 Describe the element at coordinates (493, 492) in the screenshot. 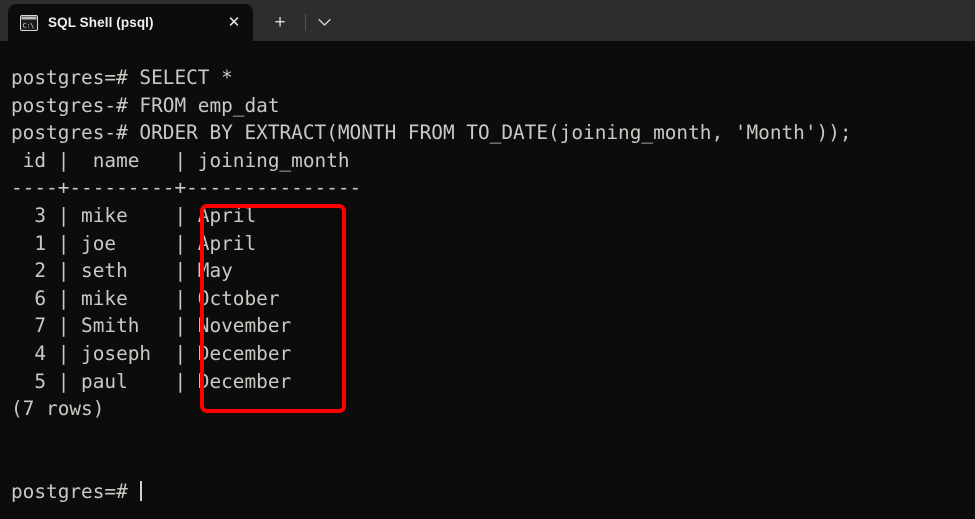

I see `terminal-prompt-line: postgres=#` at that location.